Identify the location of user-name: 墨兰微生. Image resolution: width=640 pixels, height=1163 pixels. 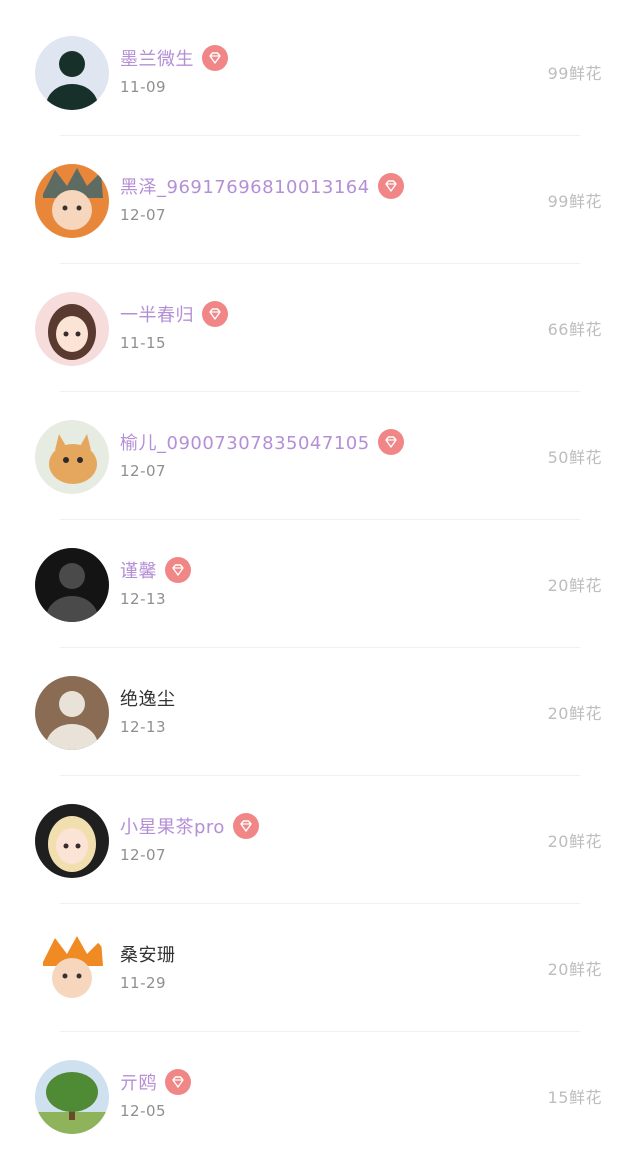
(157, 58).